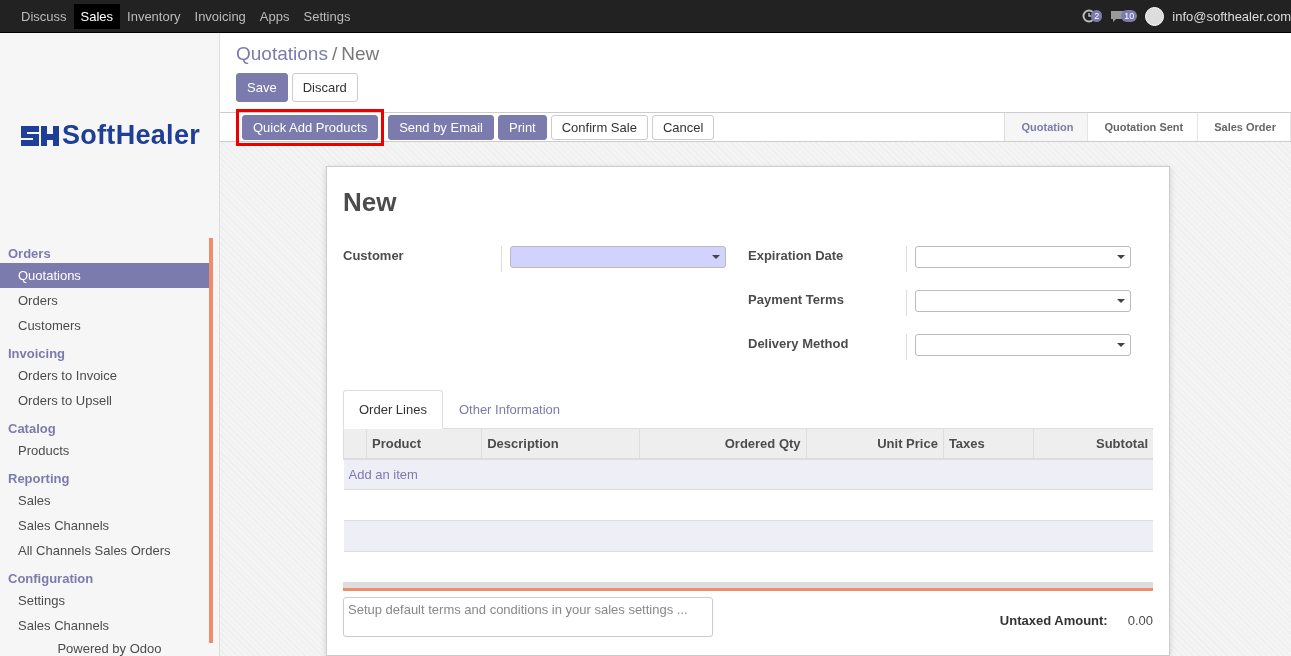 This screenshot has width=1291, height=656. What do you see at coordinates (1244, 127) in the screenshot?
I see `status-step: Sales Order` at bounding box center [1244, 127].